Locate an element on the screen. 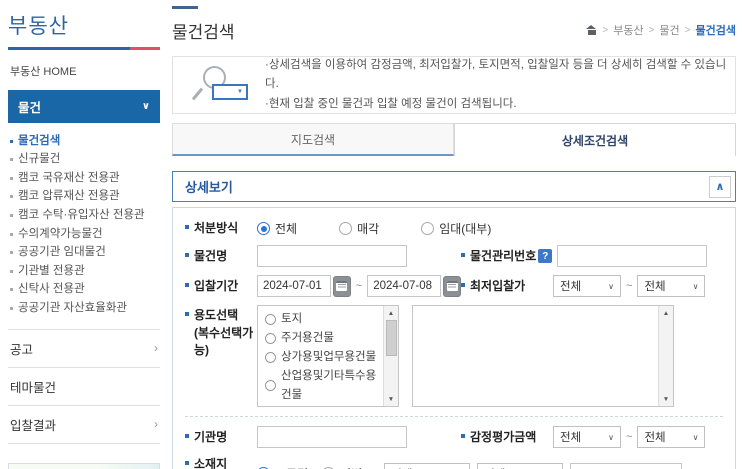  sidebar-section-notice: 공고 › is located at coordinates (84, 347).